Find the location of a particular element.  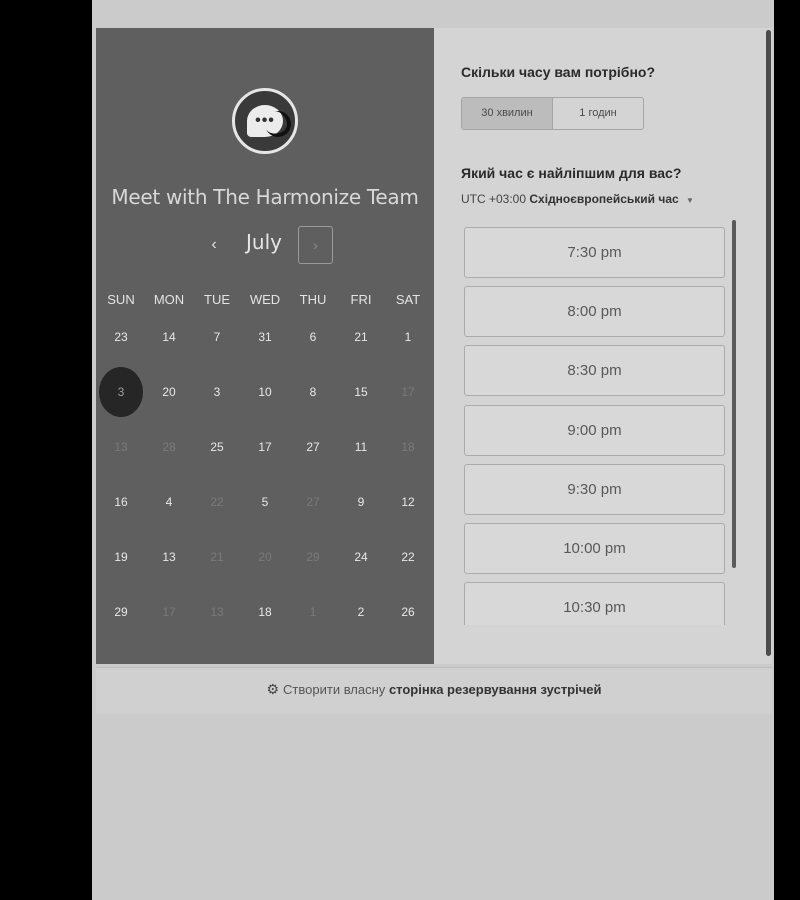

calendar-day: 5 is located at coordinates (265, 502).